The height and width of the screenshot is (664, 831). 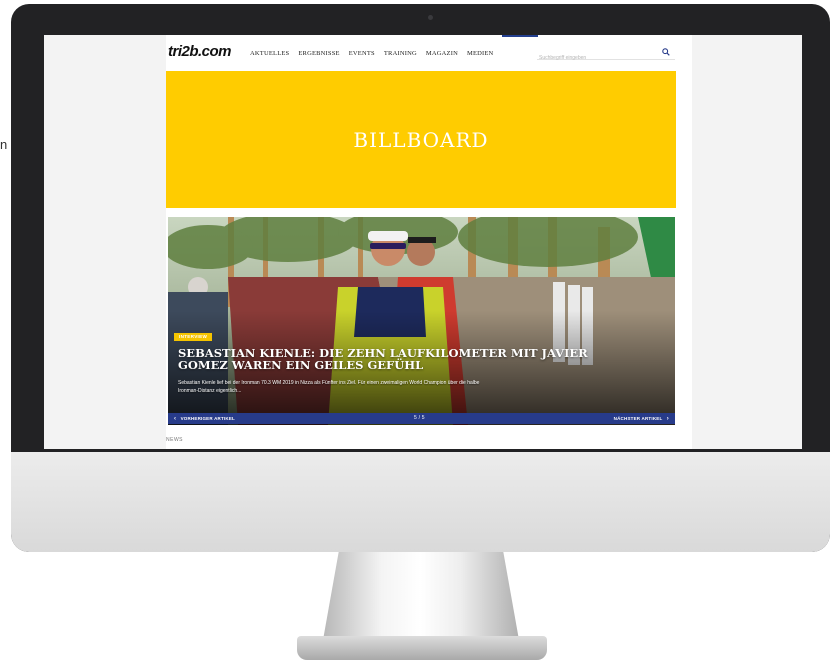 What do you see at coordinates (318, 53) in the screenshot?
I see `nav-item-ergebnisse: ERGEBNISSE` at bounding box center [318, 53].